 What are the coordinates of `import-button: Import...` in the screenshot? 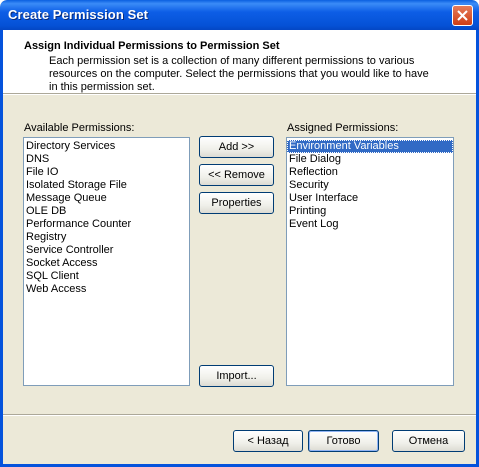 It's located at (236, 376).